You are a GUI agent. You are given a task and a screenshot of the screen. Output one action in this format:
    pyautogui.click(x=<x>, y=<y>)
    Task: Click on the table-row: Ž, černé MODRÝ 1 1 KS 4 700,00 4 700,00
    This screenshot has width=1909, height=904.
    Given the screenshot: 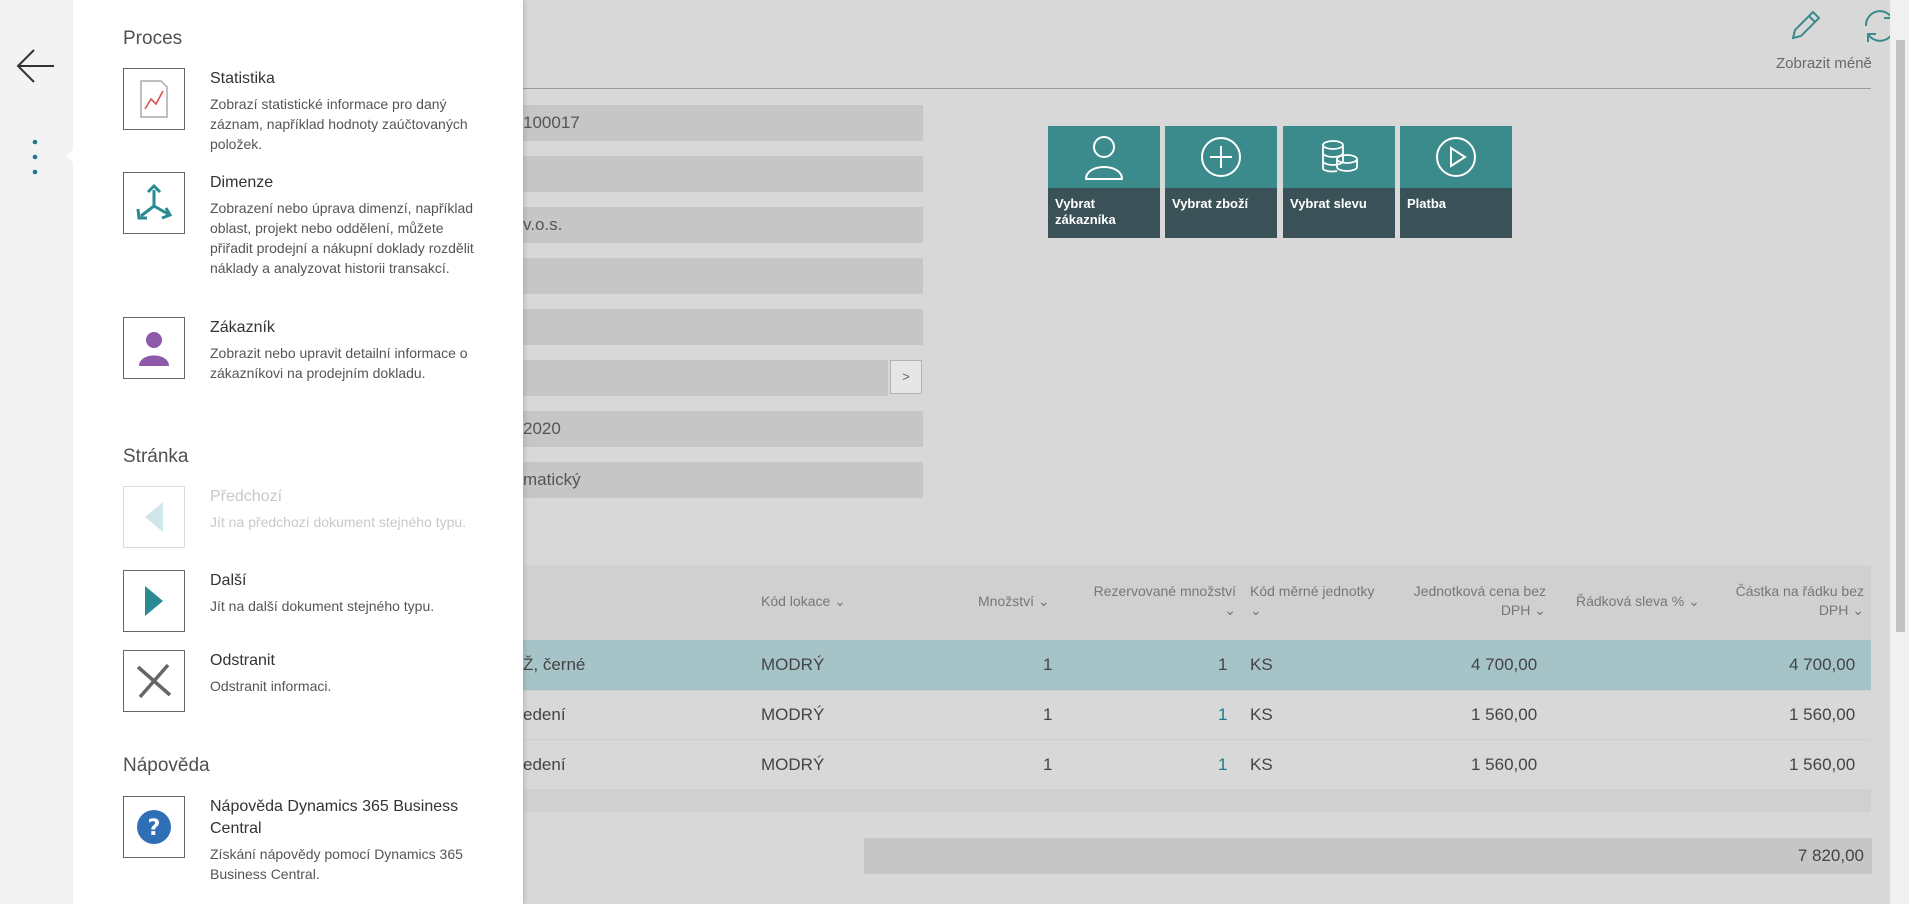 What is the action you would take?
    pyautogui.click(x=1197, y=665)
    